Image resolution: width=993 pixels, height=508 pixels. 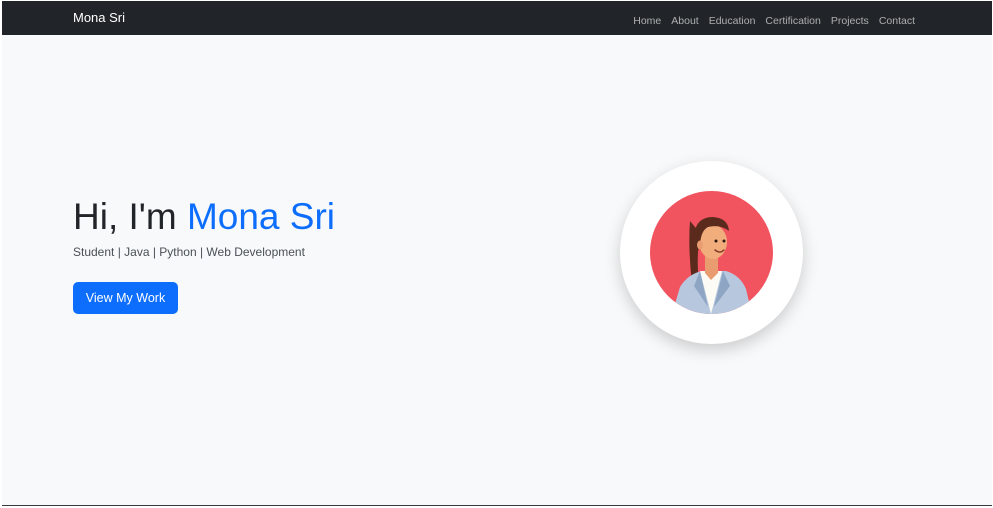 I want to click on nav-item-certification: Certification, so click(x=792, y=20).